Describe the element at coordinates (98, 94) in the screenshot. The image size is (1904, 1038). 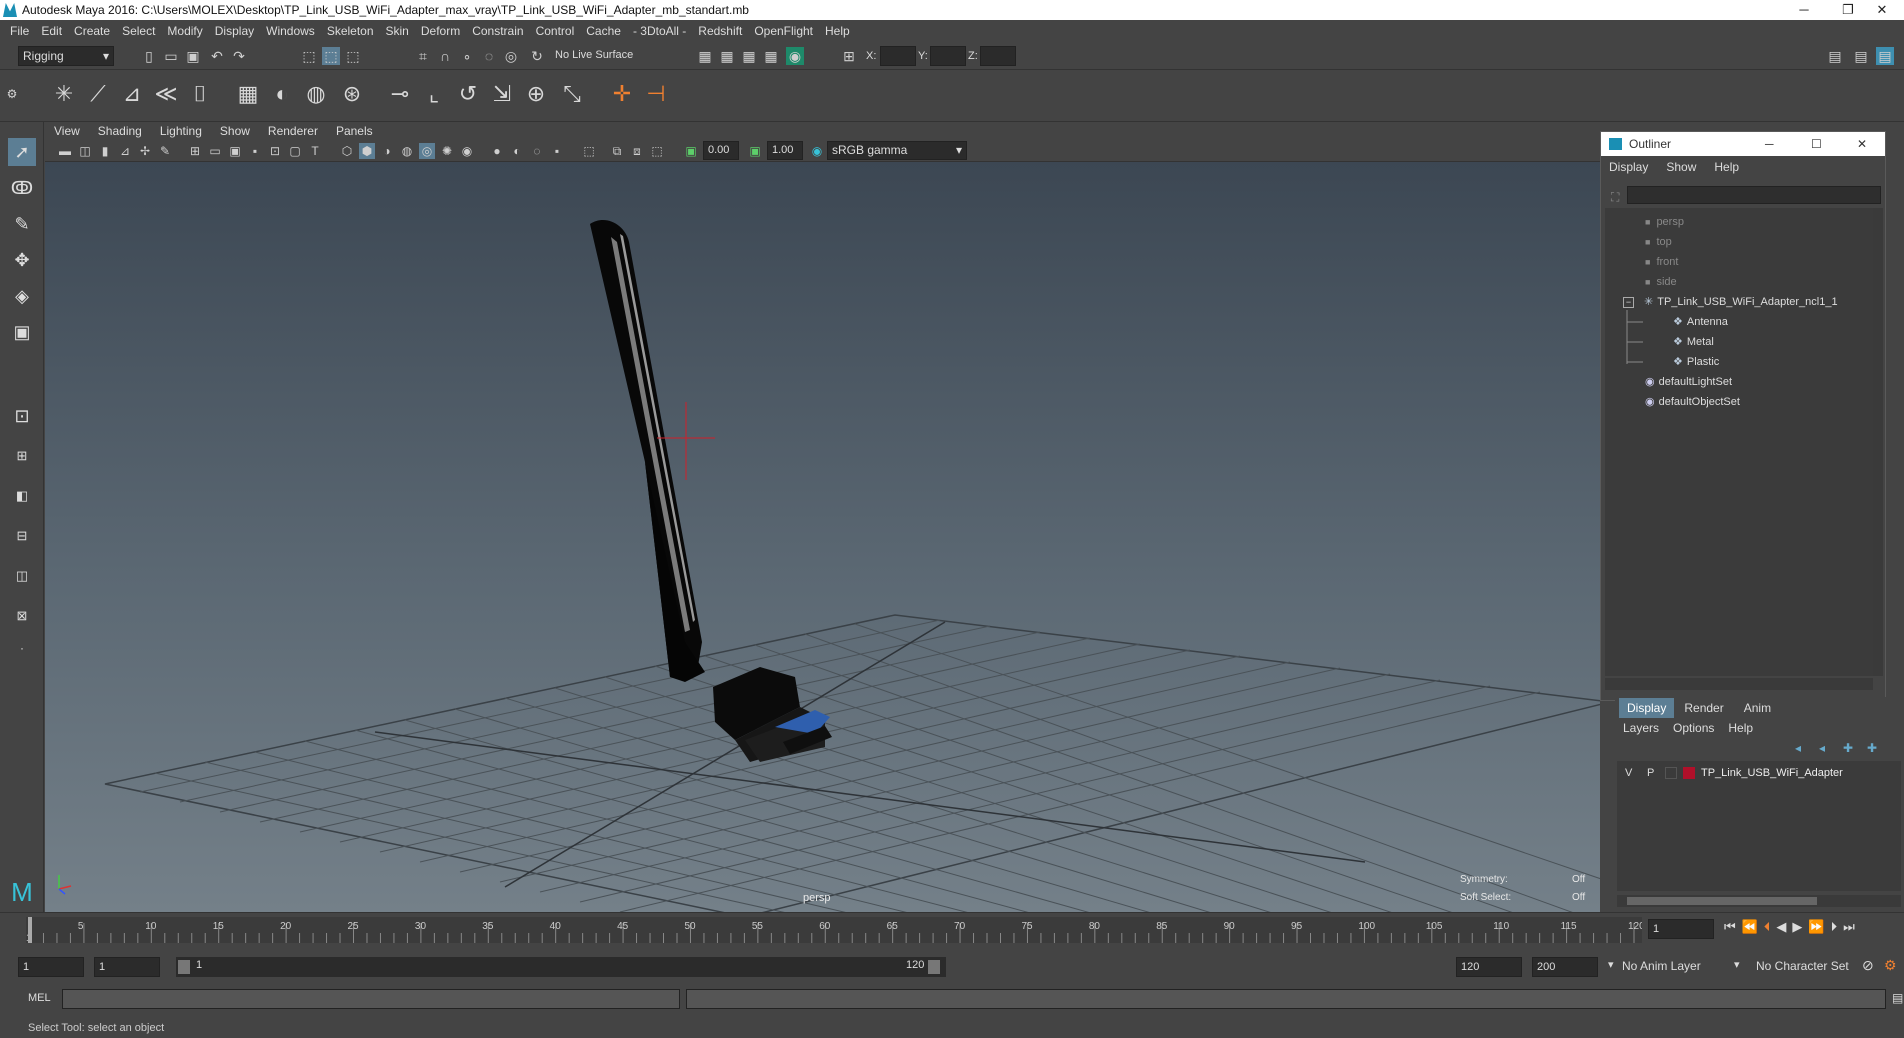
I see `ik-handle-icon: ⟋` at that location.